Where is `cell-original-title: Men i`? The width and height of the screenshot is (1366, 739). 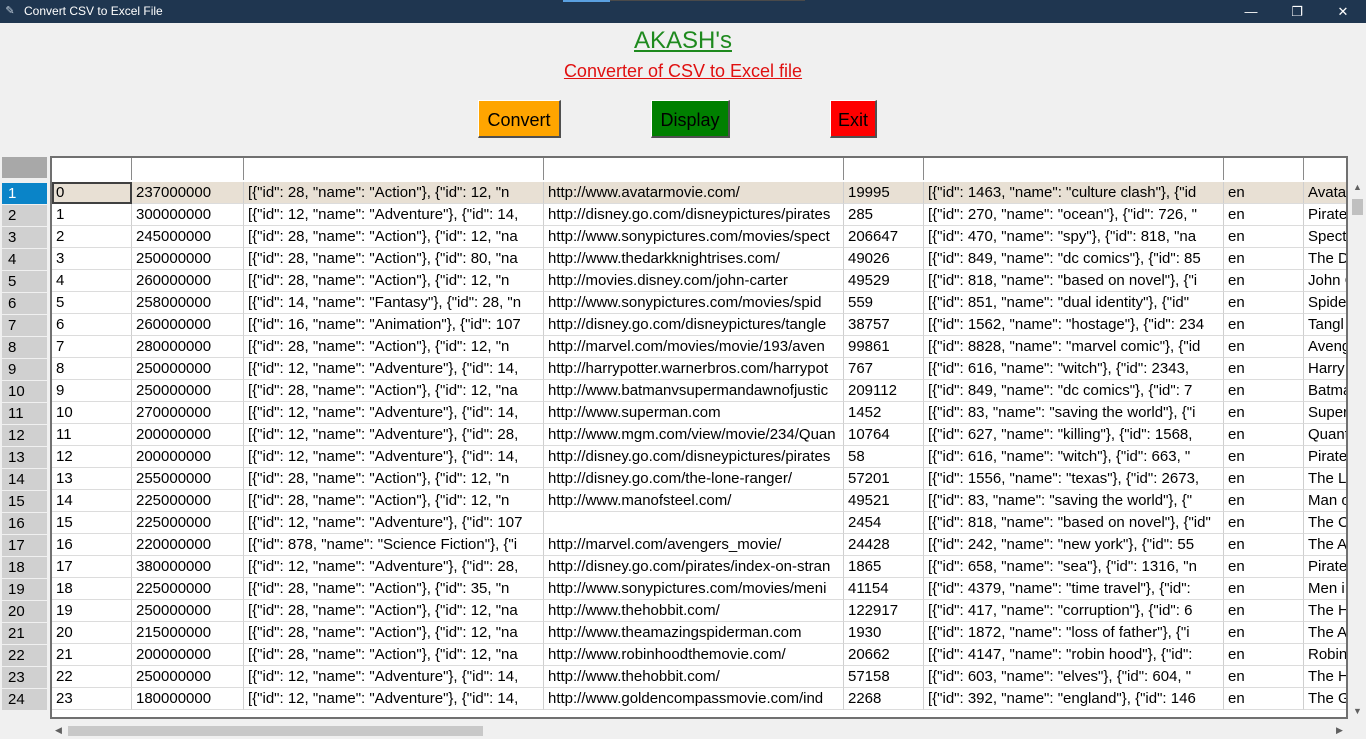
cell-original-title: Men i is located at coordinates (1325, 589).